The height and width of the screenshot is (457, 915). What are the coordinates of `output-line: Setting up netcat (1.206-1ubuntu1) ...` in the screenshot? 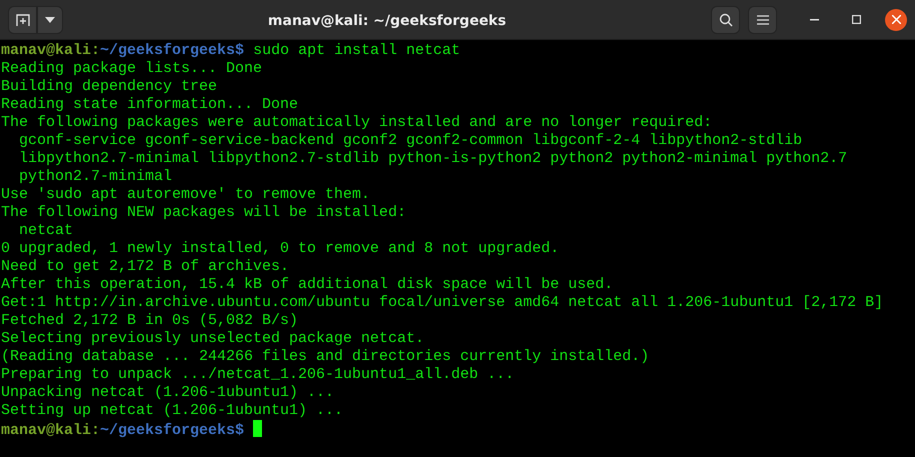 It's located at (172, 410).